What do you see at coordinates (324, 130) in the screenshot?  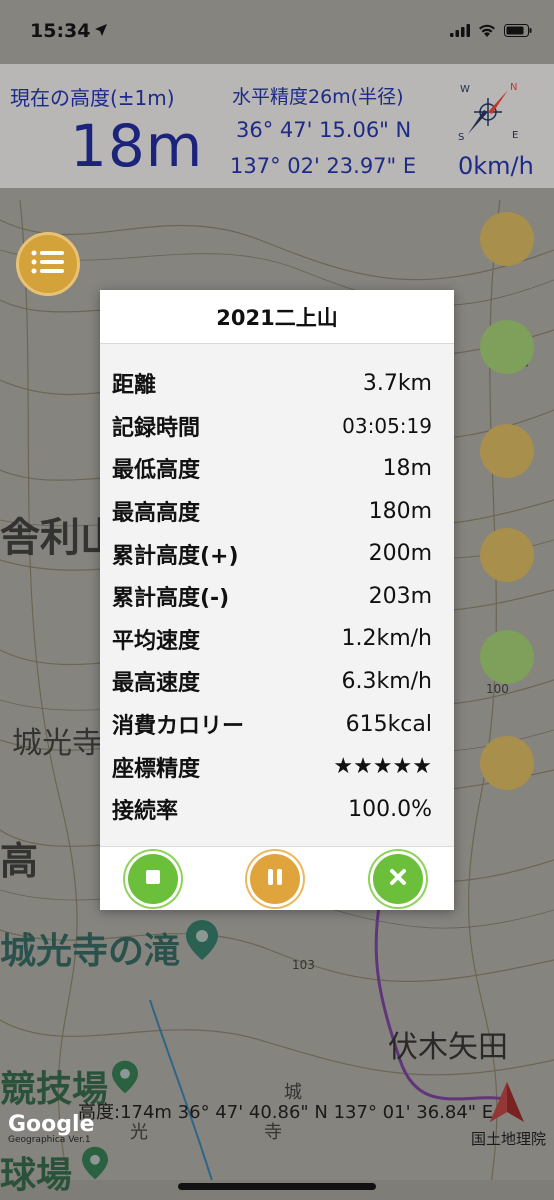 I see `latitude: 36° 47' 15.06" N` at bounding box center [324, 130].